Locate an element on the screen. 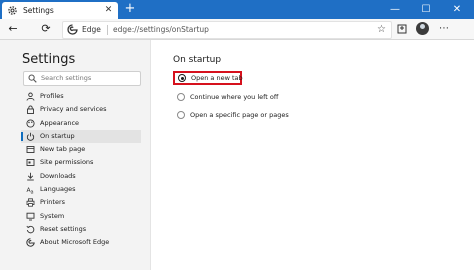  option-label: Open a specific page or pages is located at coordinates (239, 115).